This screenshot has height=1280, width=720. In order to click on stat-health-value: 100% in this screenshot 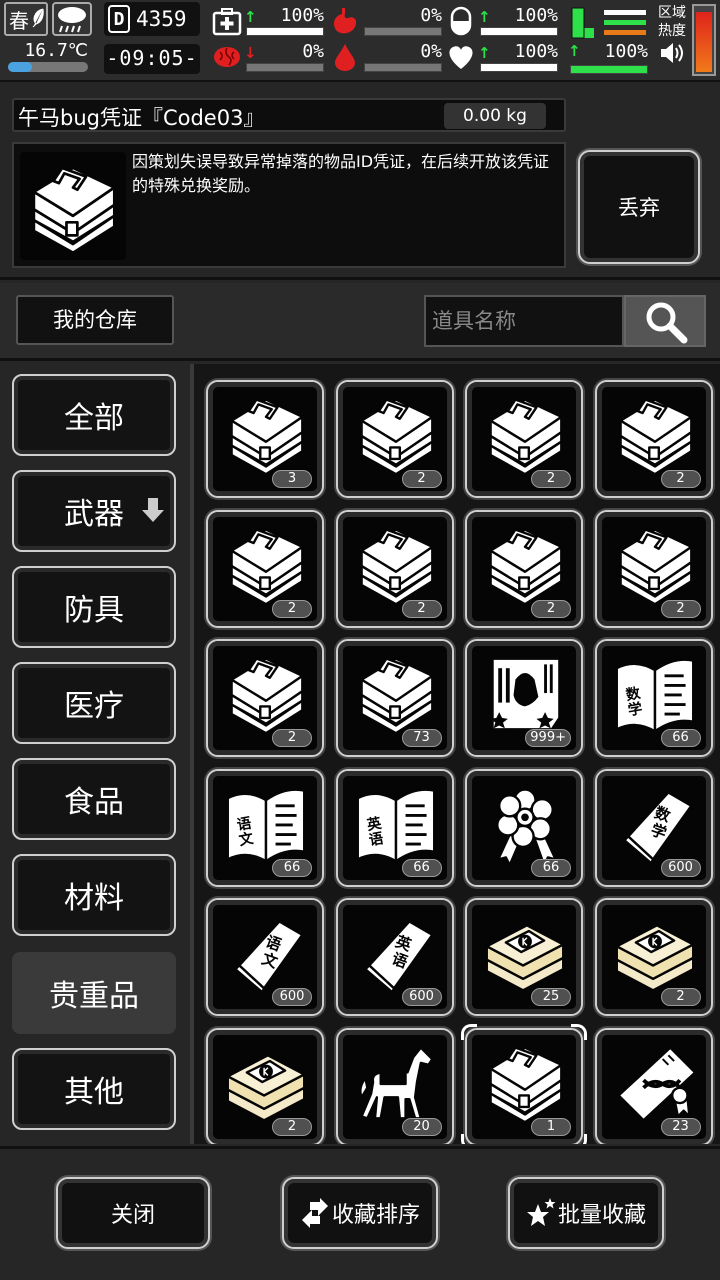, I will do `click(302, 15)`.